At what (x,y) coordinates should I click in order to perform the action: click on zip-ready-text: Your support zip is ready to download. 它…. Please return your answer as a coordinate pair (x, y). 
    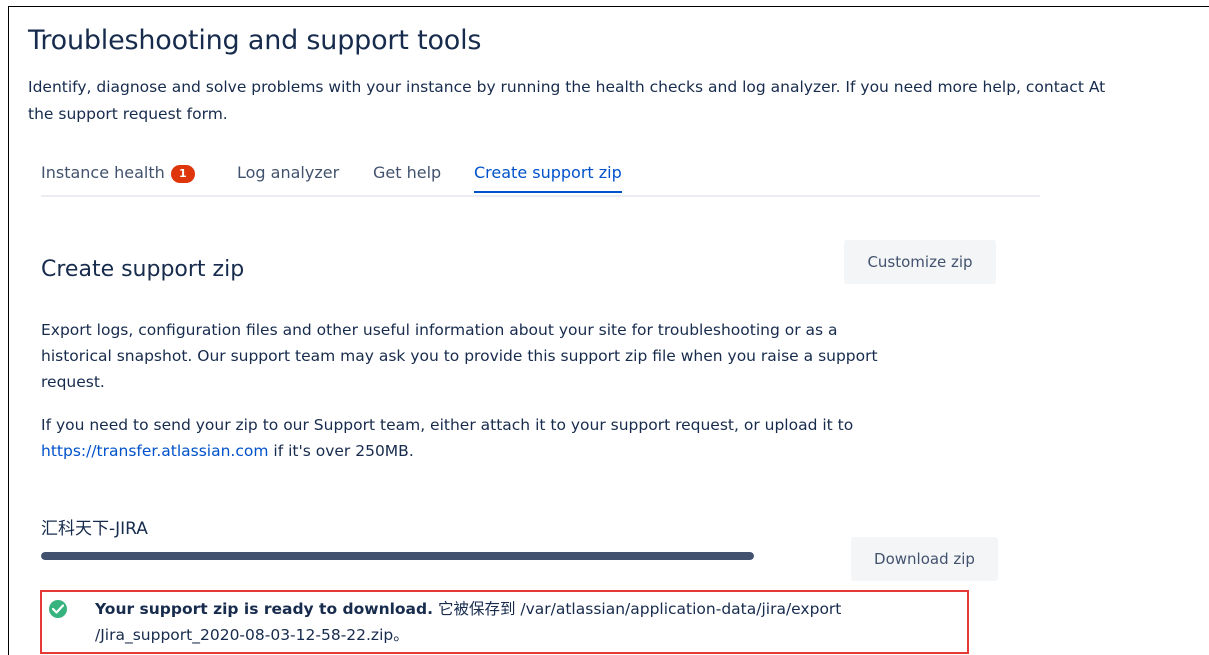
    Looking at the image, I should click on (468, 622).